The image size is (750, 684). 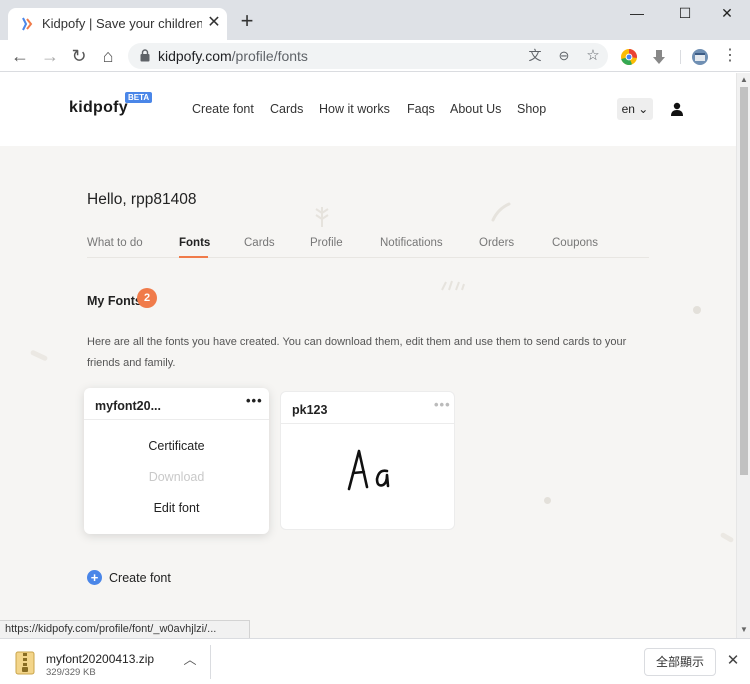 I want to click on tab-orders: Orders, so click(x=496, y=243).